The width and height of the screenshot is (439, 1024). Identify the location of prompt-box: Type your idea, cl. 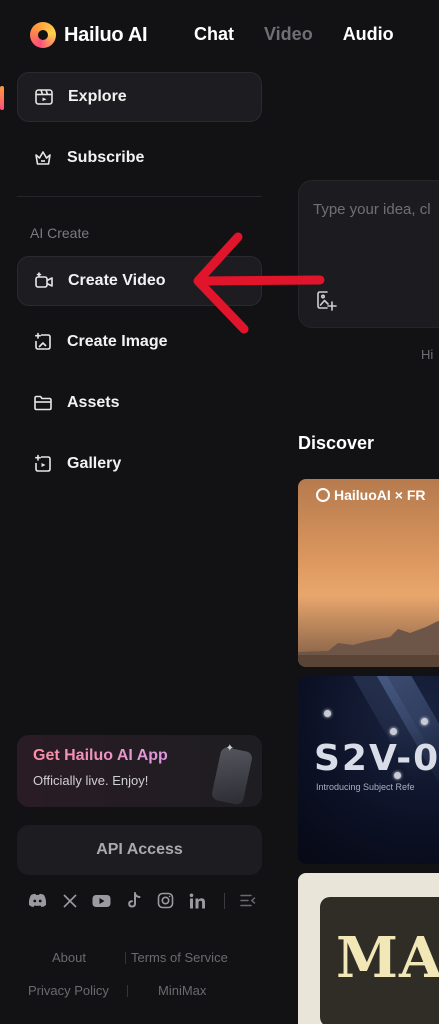
(368, 254).